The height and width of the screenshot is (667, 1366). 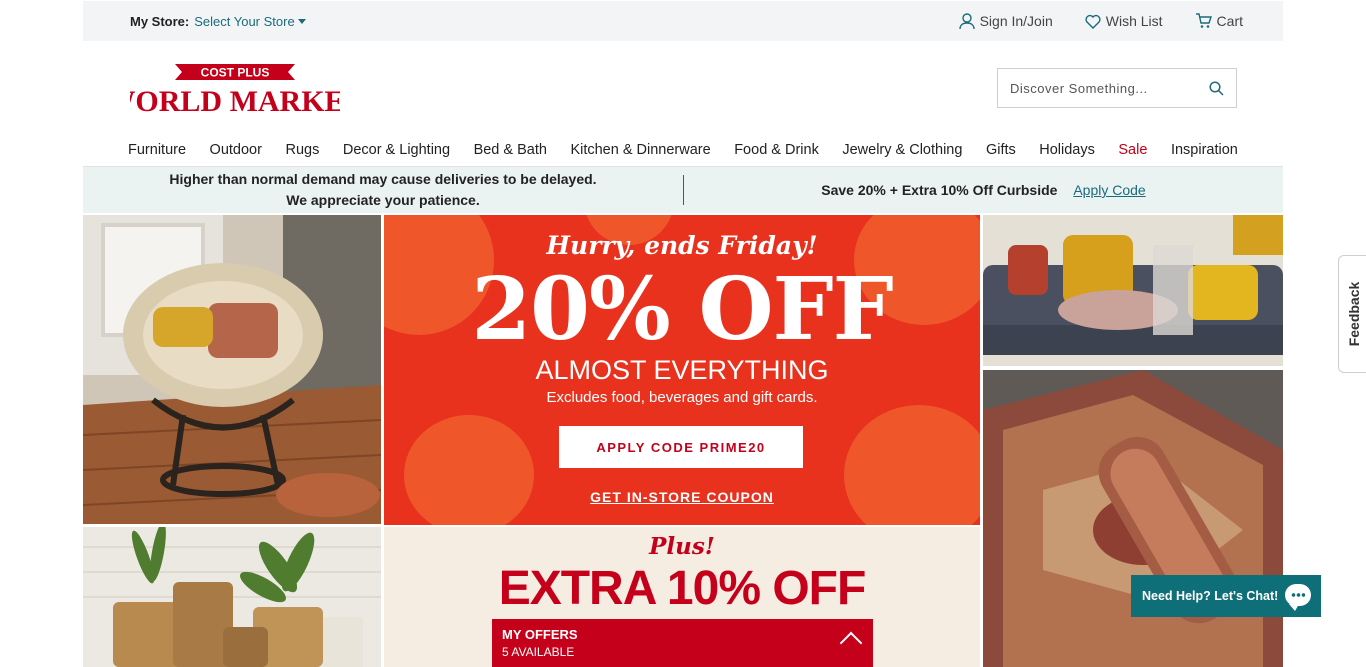 What do you see at coordinates (1204, 150) in the screenshot?
I see `nav-item-inspiration: Inspiration` at bounding box center [1204, 150].